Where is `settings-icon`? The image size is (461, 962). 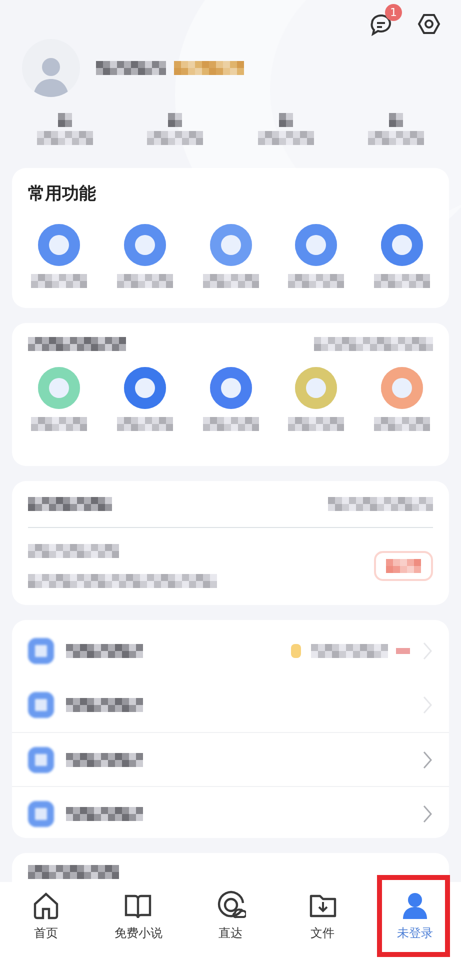
settings-icon is located at coordinates (429, 24).